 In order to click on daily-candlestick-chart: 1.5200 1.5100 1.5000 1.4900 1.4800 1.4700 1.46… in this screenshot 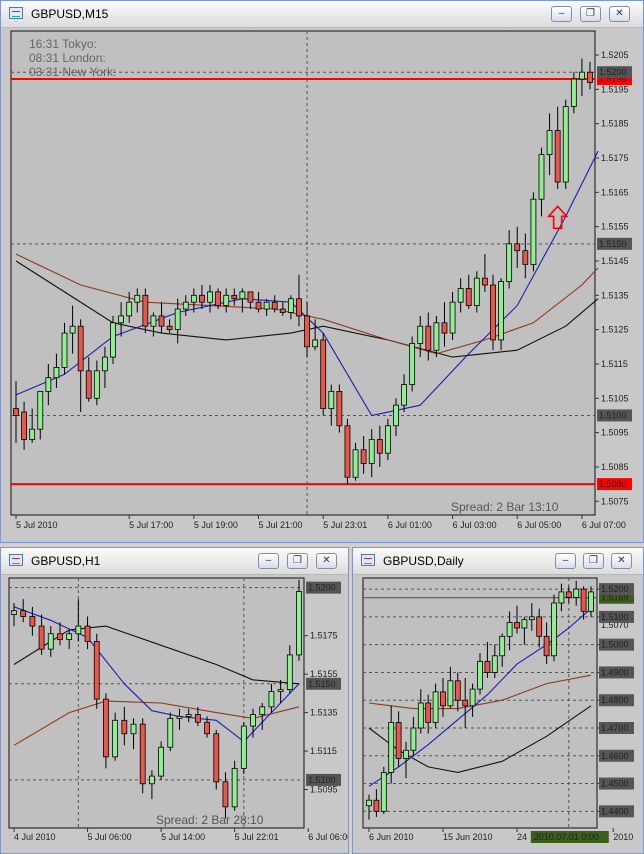, I will do `click(498, 714)`.